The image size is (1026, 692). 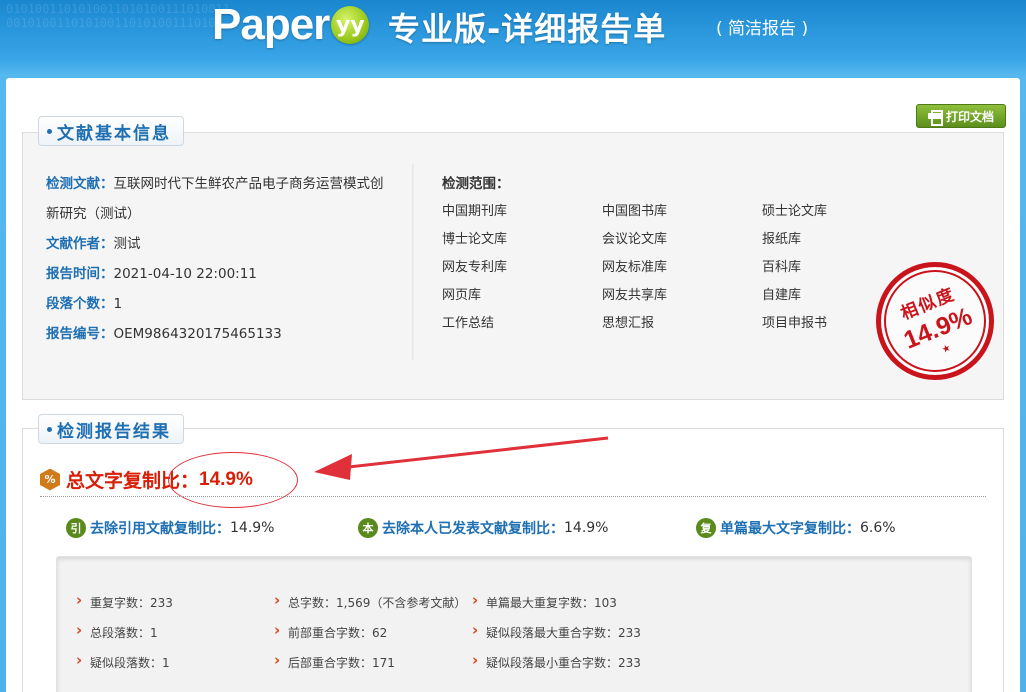 I want to click on database-item: 网友共享库, so click(x=635, y=295).